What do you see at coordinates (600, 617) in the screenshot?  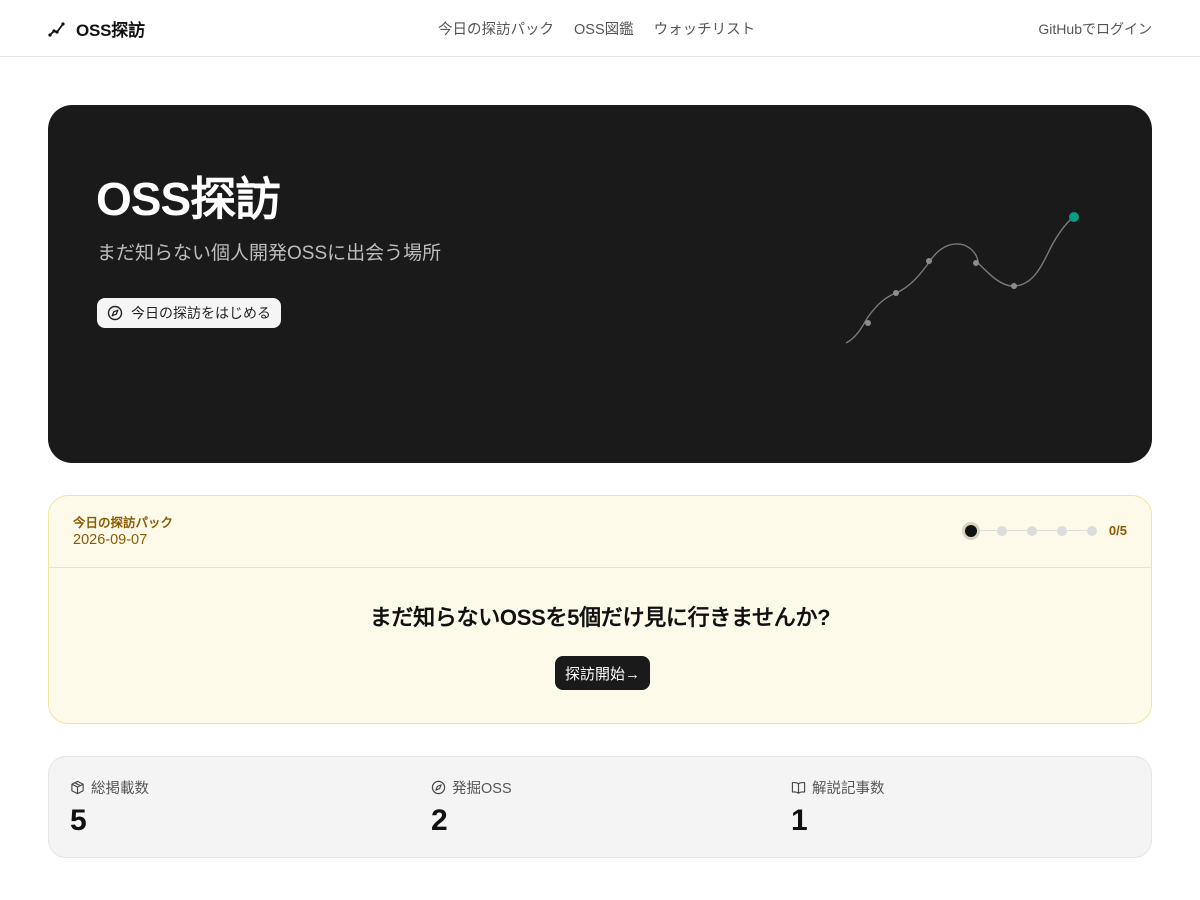 I see `pack-question: まだ知らないOSSを5個だけ見に行きませんか?` at bounding box center [600, 617].